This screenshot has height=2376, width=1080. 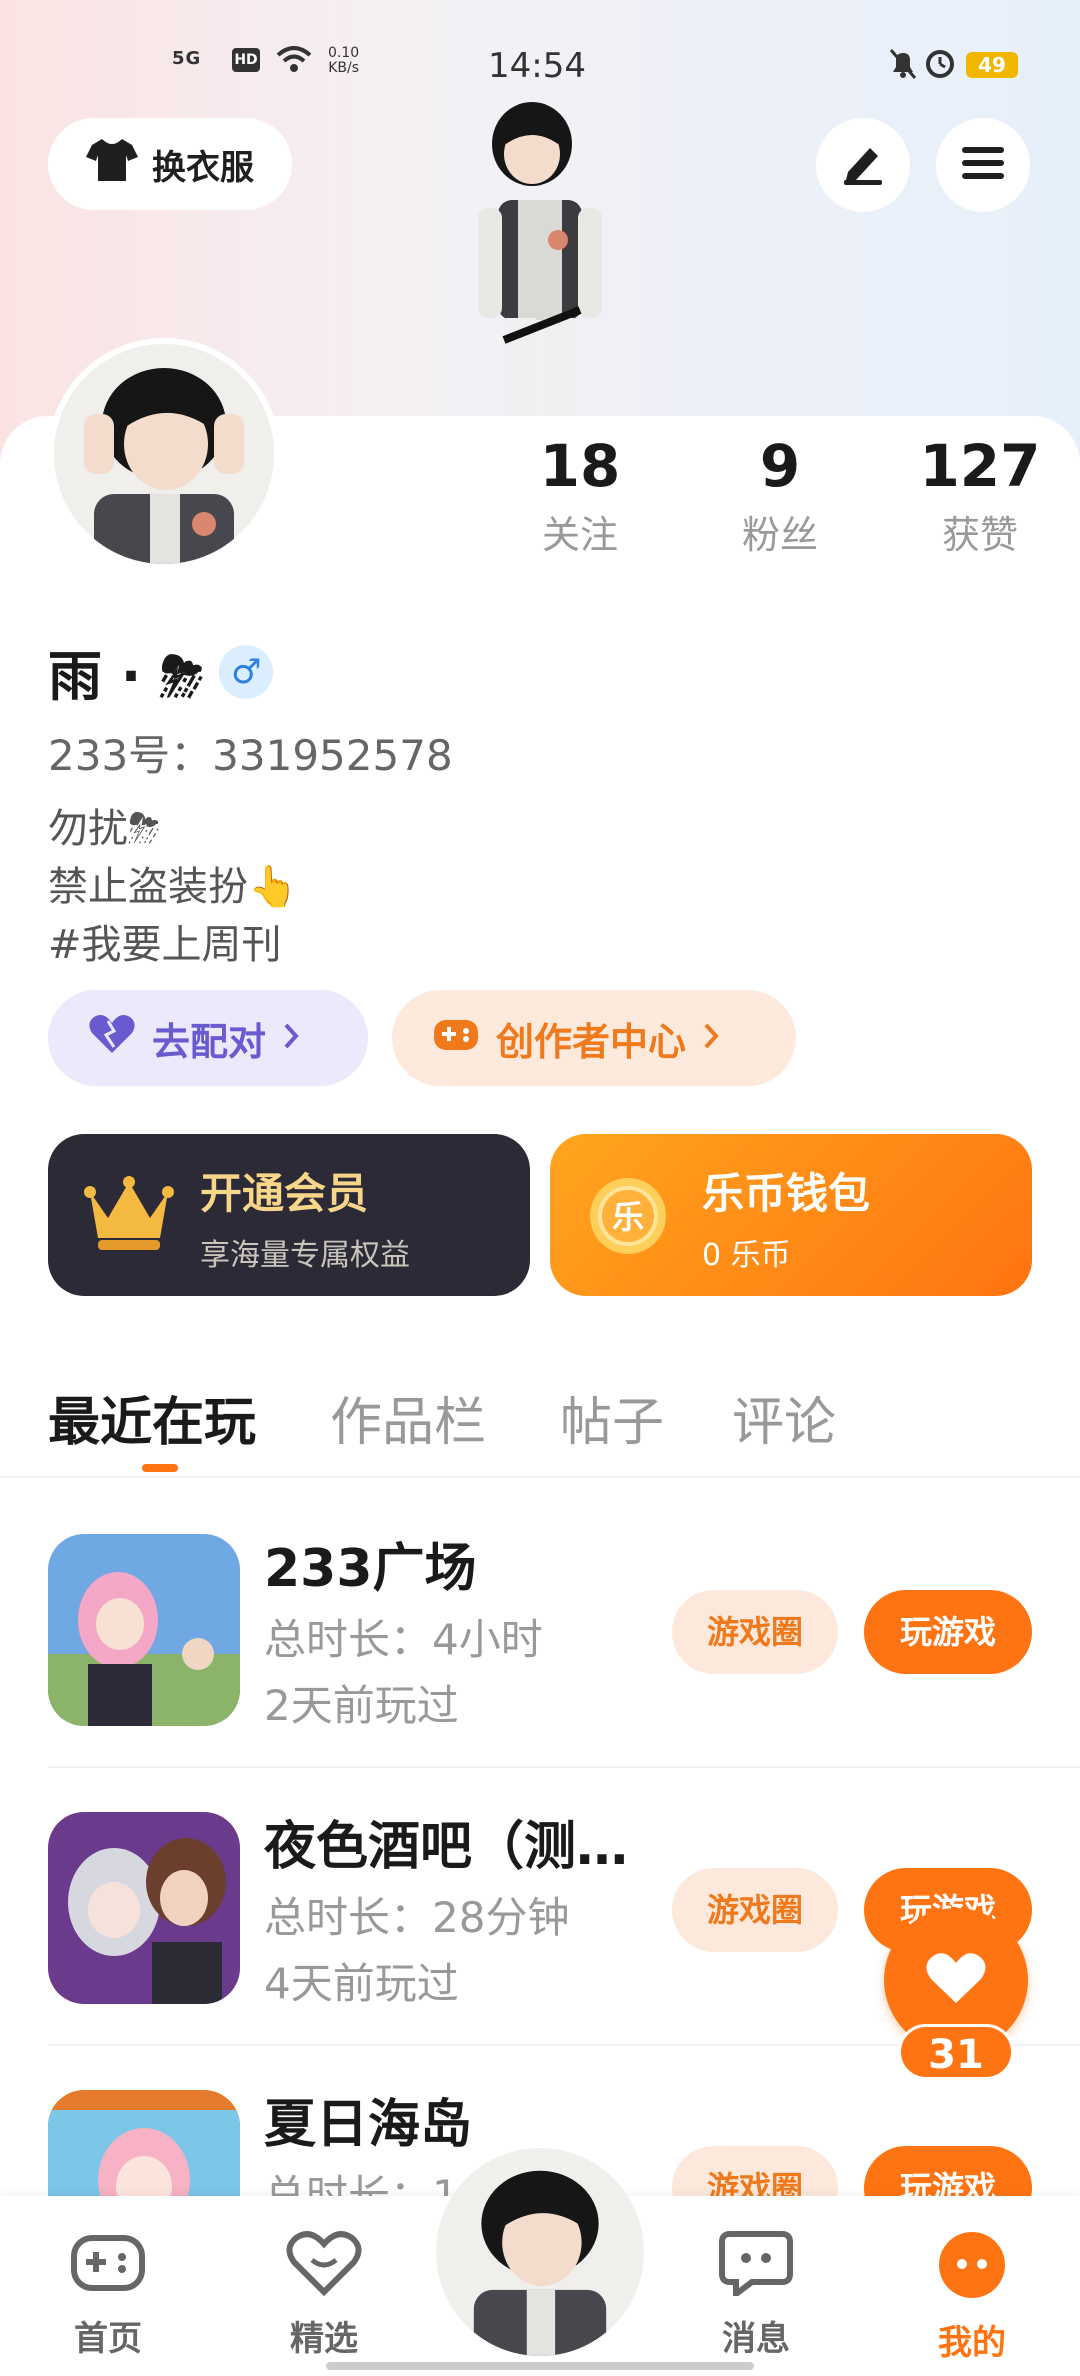 What do you see at coordinates (408, 1417) in the screenshot?
I see `tab-works: 作品栏` at bounding box center [408, 1417].